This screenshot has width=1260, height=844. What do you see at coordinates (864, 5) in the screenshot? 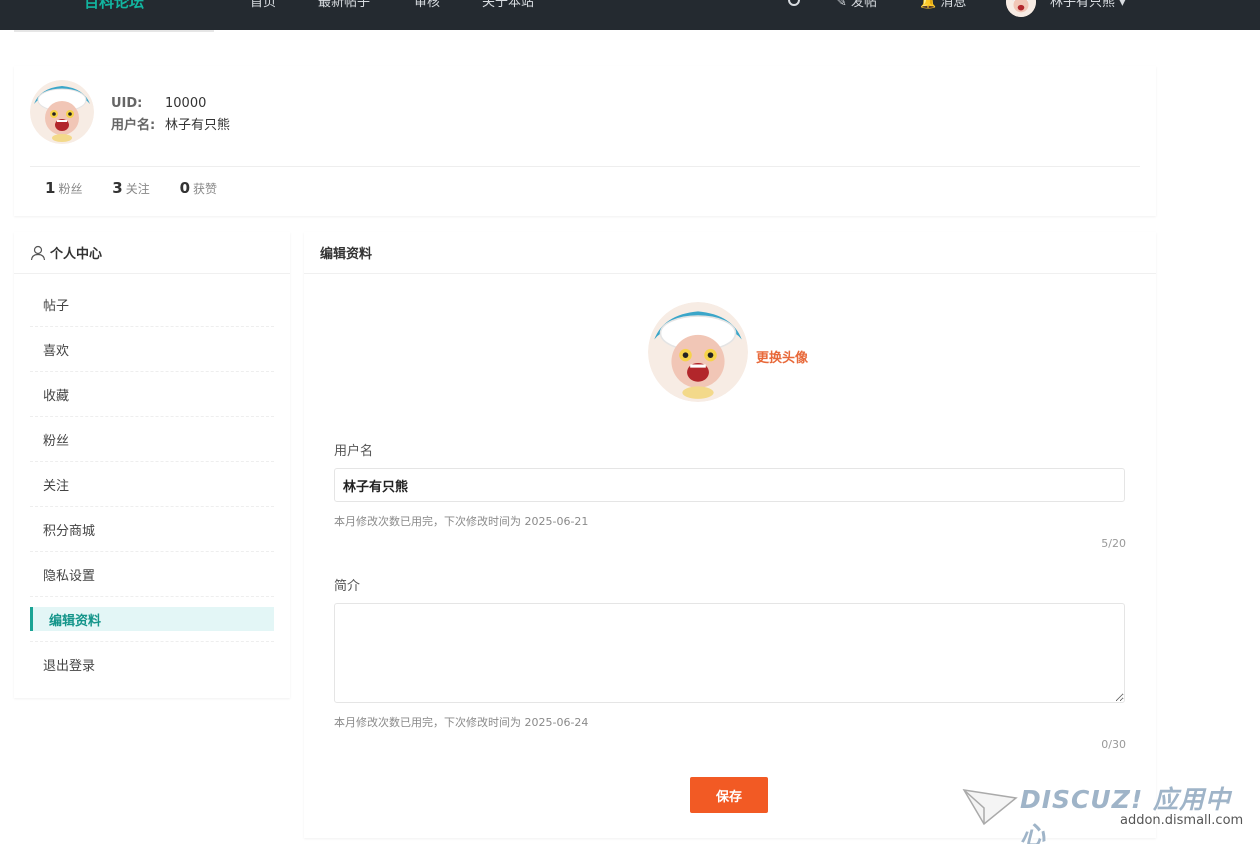
I see `new-post-label: 发帖` at bounding box center [864, 5].